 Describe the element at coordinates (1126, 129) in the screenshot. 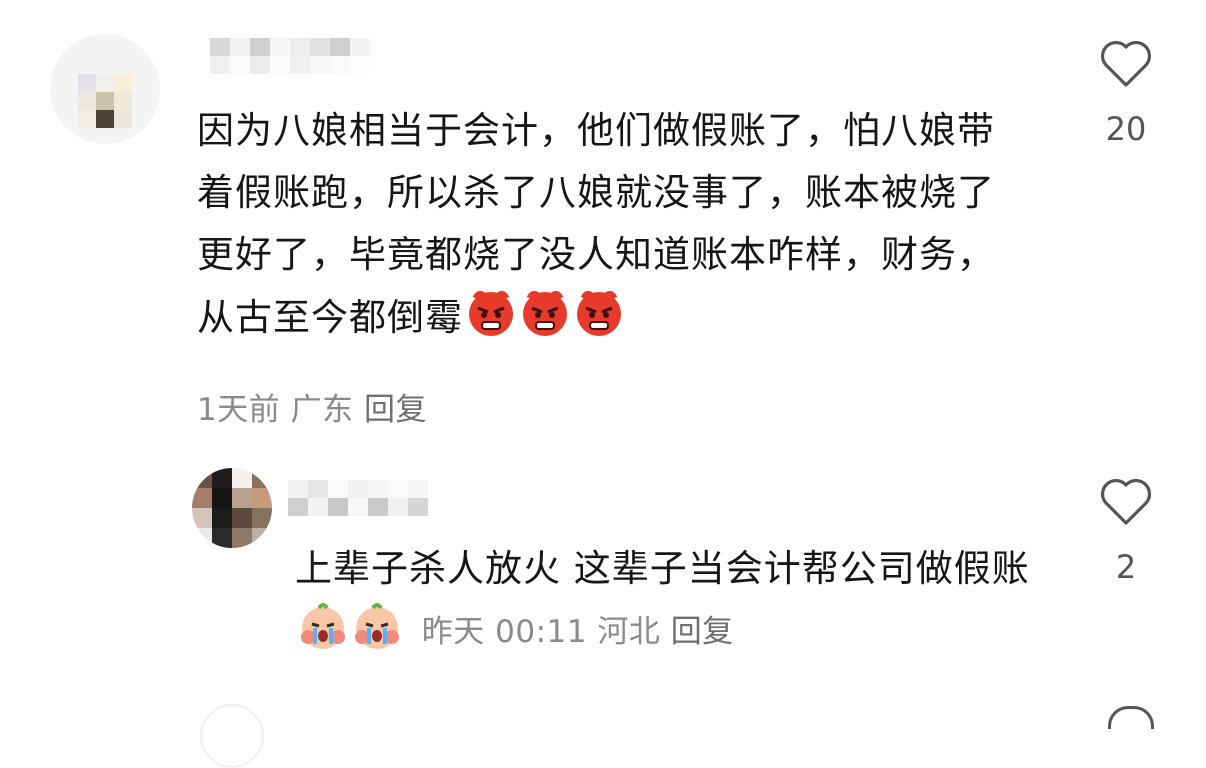

I see `like-count: 20` at that location.